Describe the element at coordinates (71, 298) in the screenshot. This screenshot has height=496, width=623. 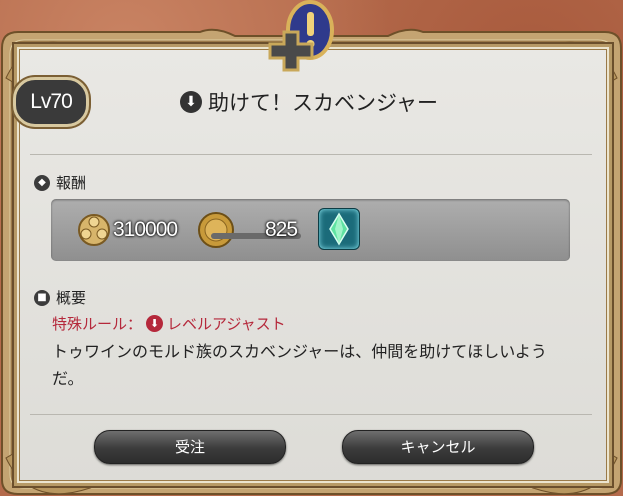
I see `summary-label: 概要` at that location.